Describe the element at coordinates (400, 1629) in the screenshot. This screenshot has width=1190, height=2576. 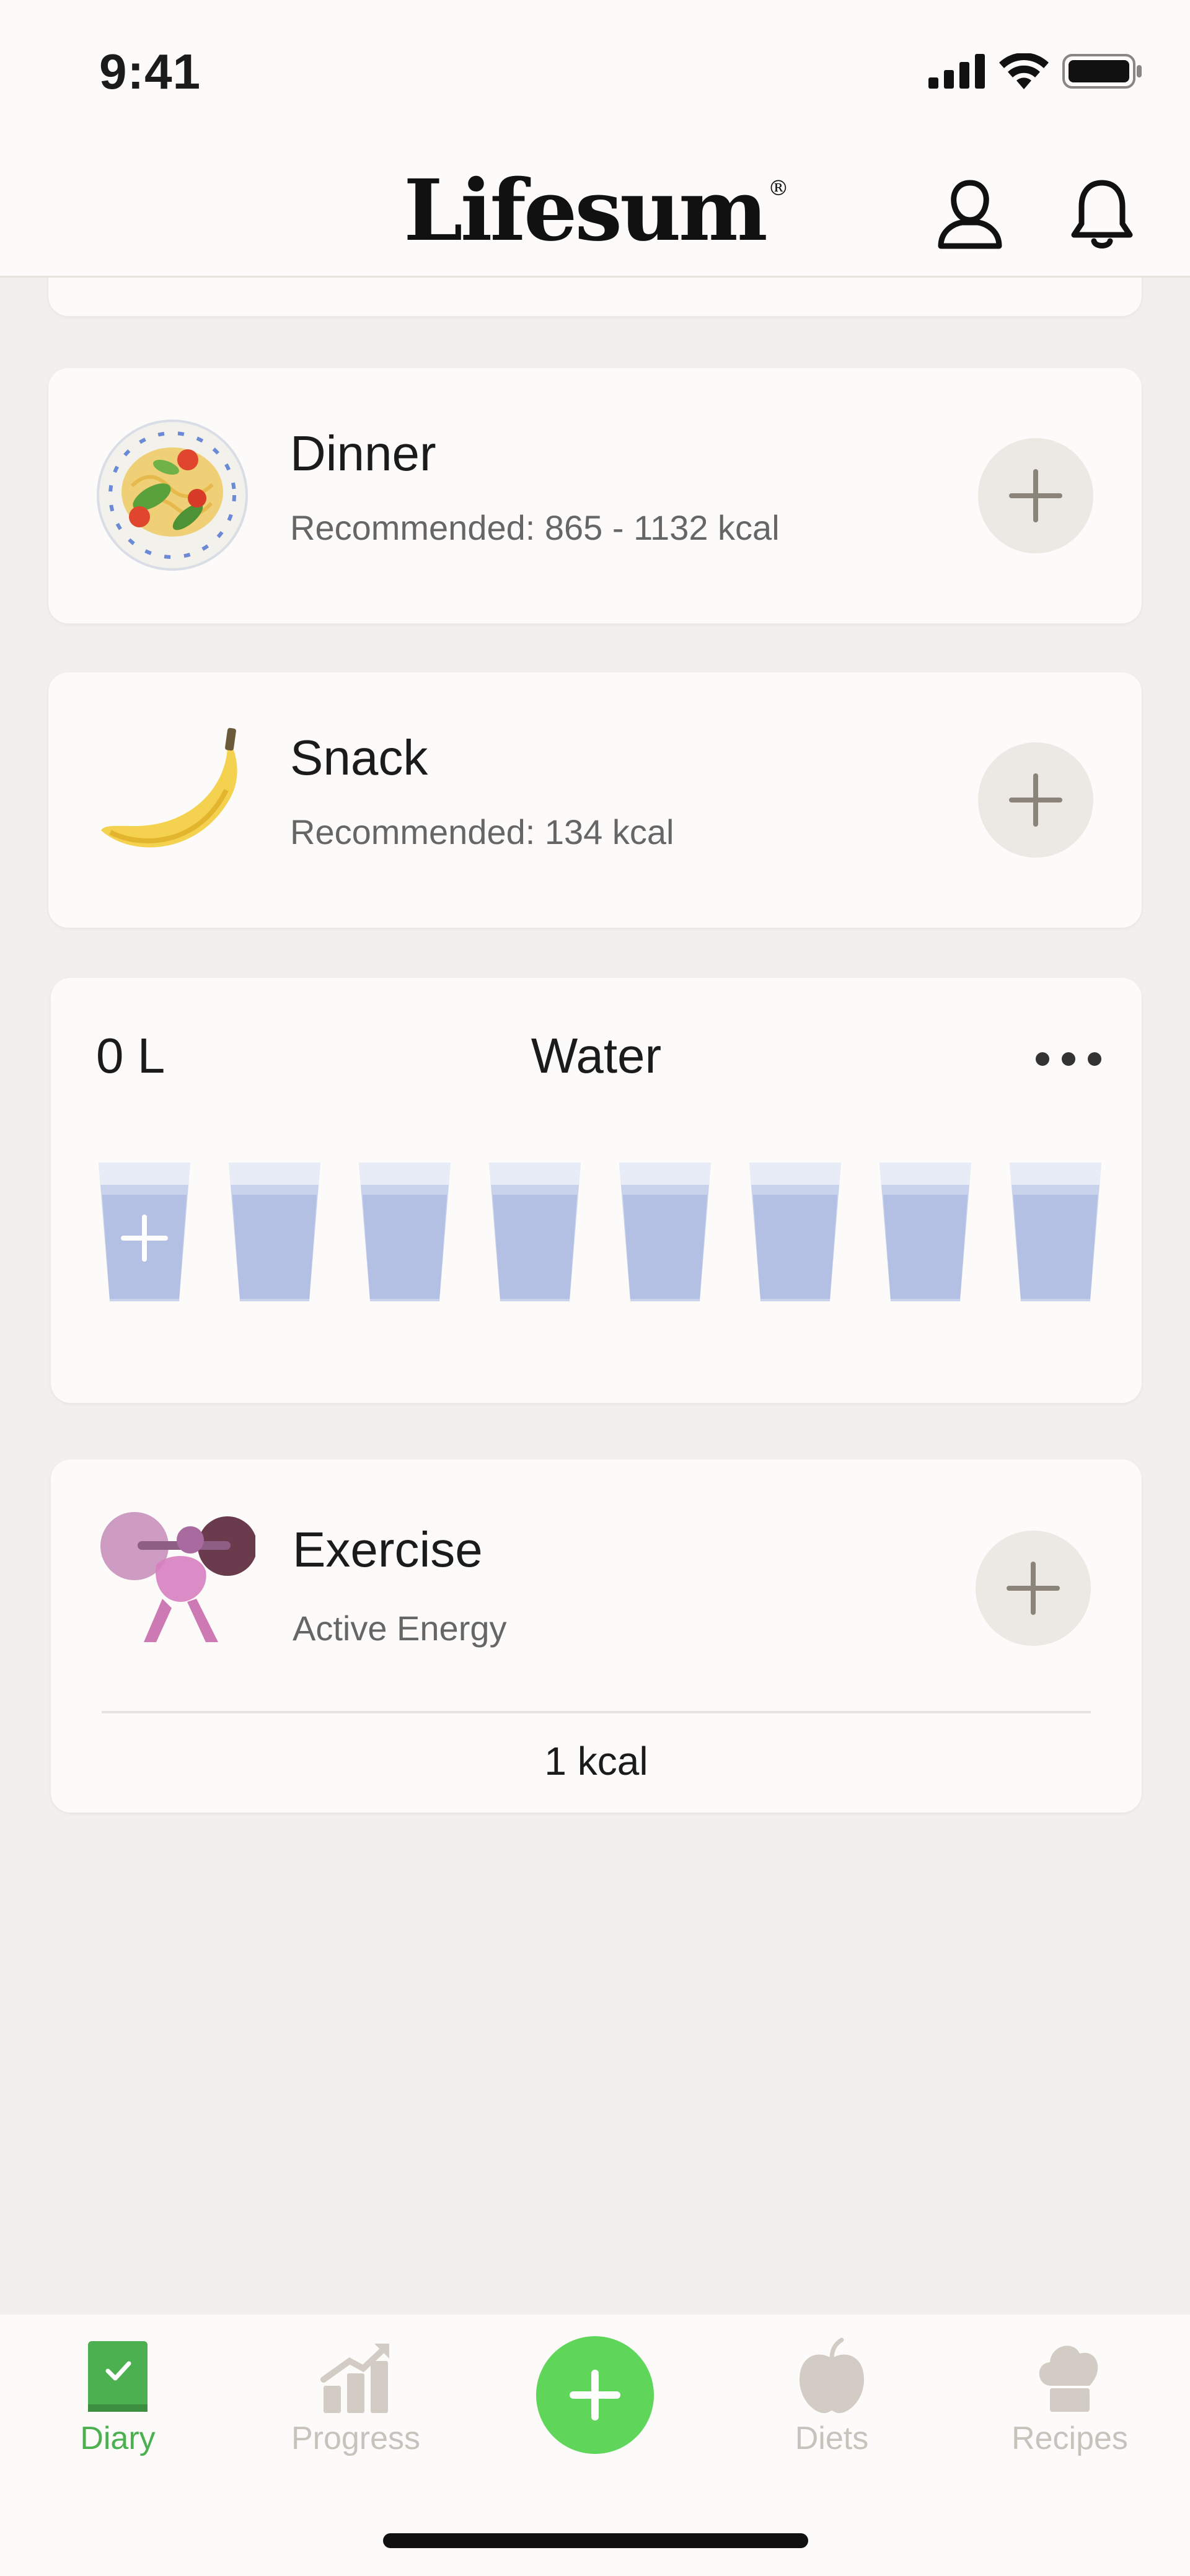
I see `exercise-subtitle: Active Energy` at that location.